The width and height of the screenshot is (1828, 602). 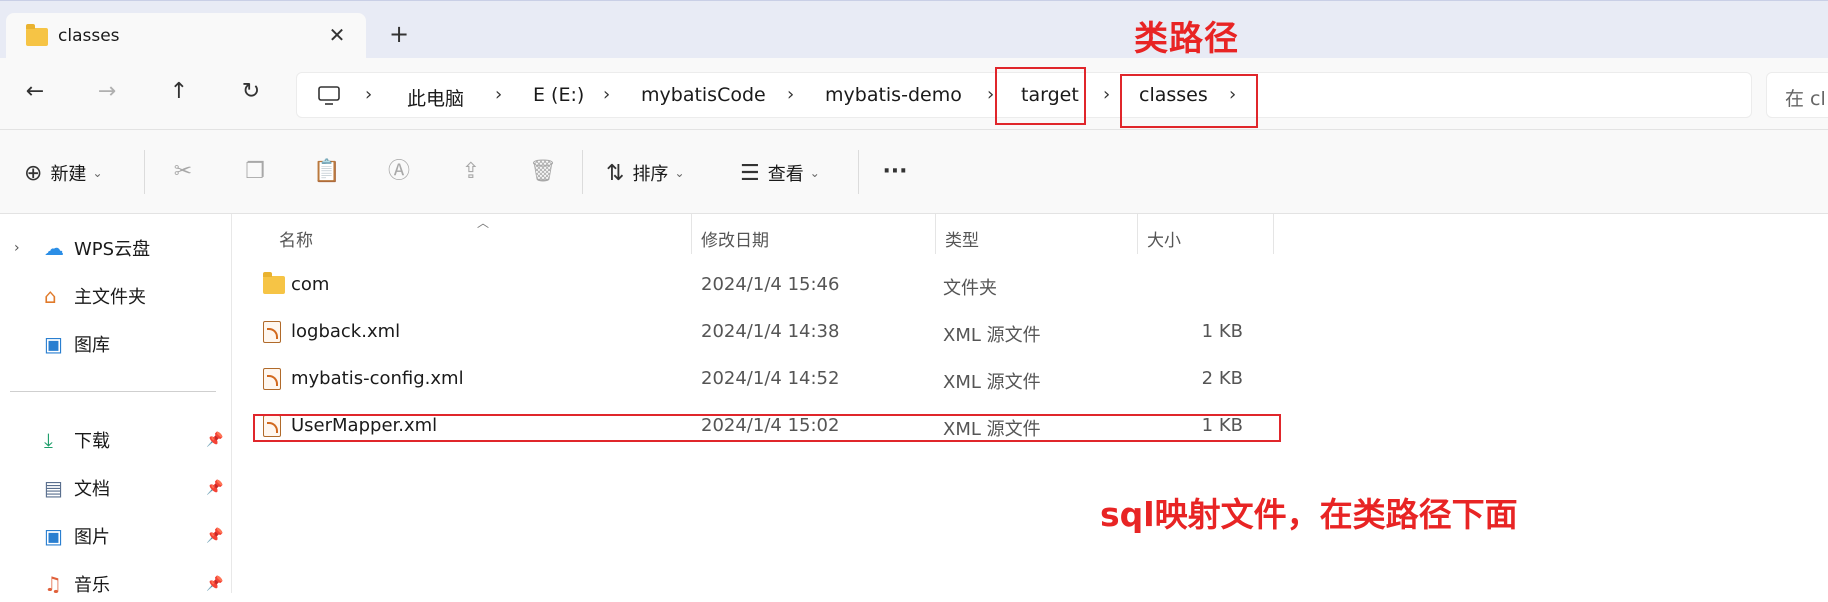 What do you see at coordinates (310, 284) in the screenshot?
I see `file-name: com` at bounding box center [310, 284].